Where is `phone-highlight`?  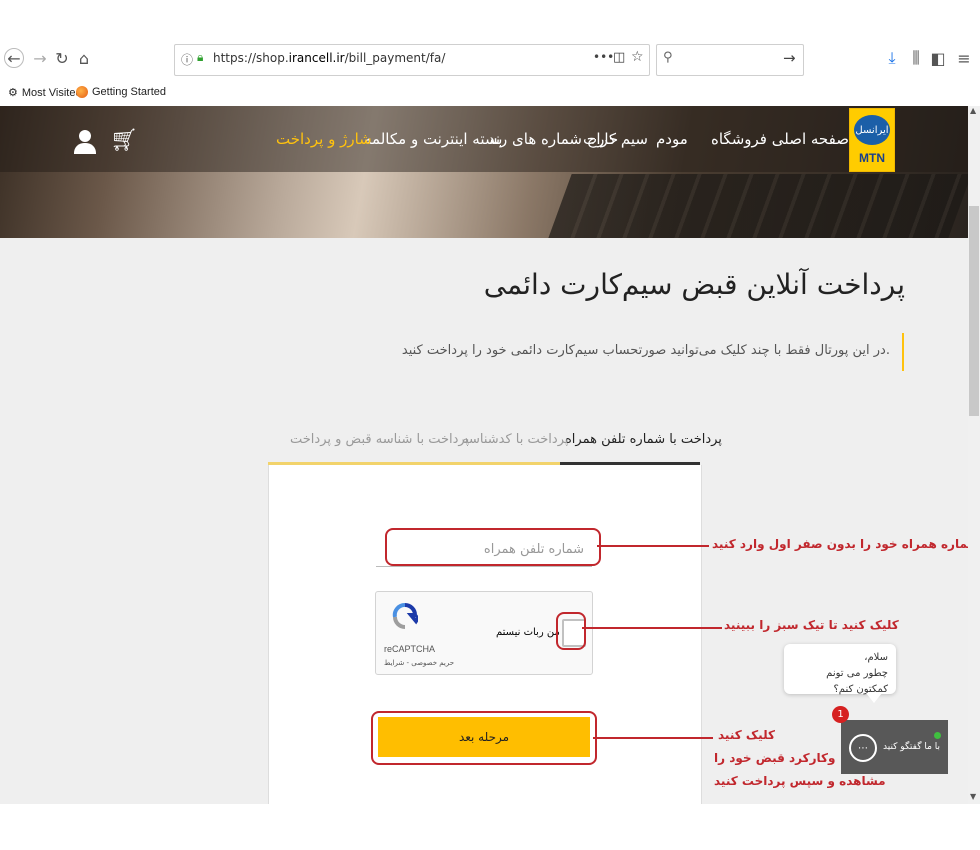 phone-highlight is located at coordinates (493, 547).